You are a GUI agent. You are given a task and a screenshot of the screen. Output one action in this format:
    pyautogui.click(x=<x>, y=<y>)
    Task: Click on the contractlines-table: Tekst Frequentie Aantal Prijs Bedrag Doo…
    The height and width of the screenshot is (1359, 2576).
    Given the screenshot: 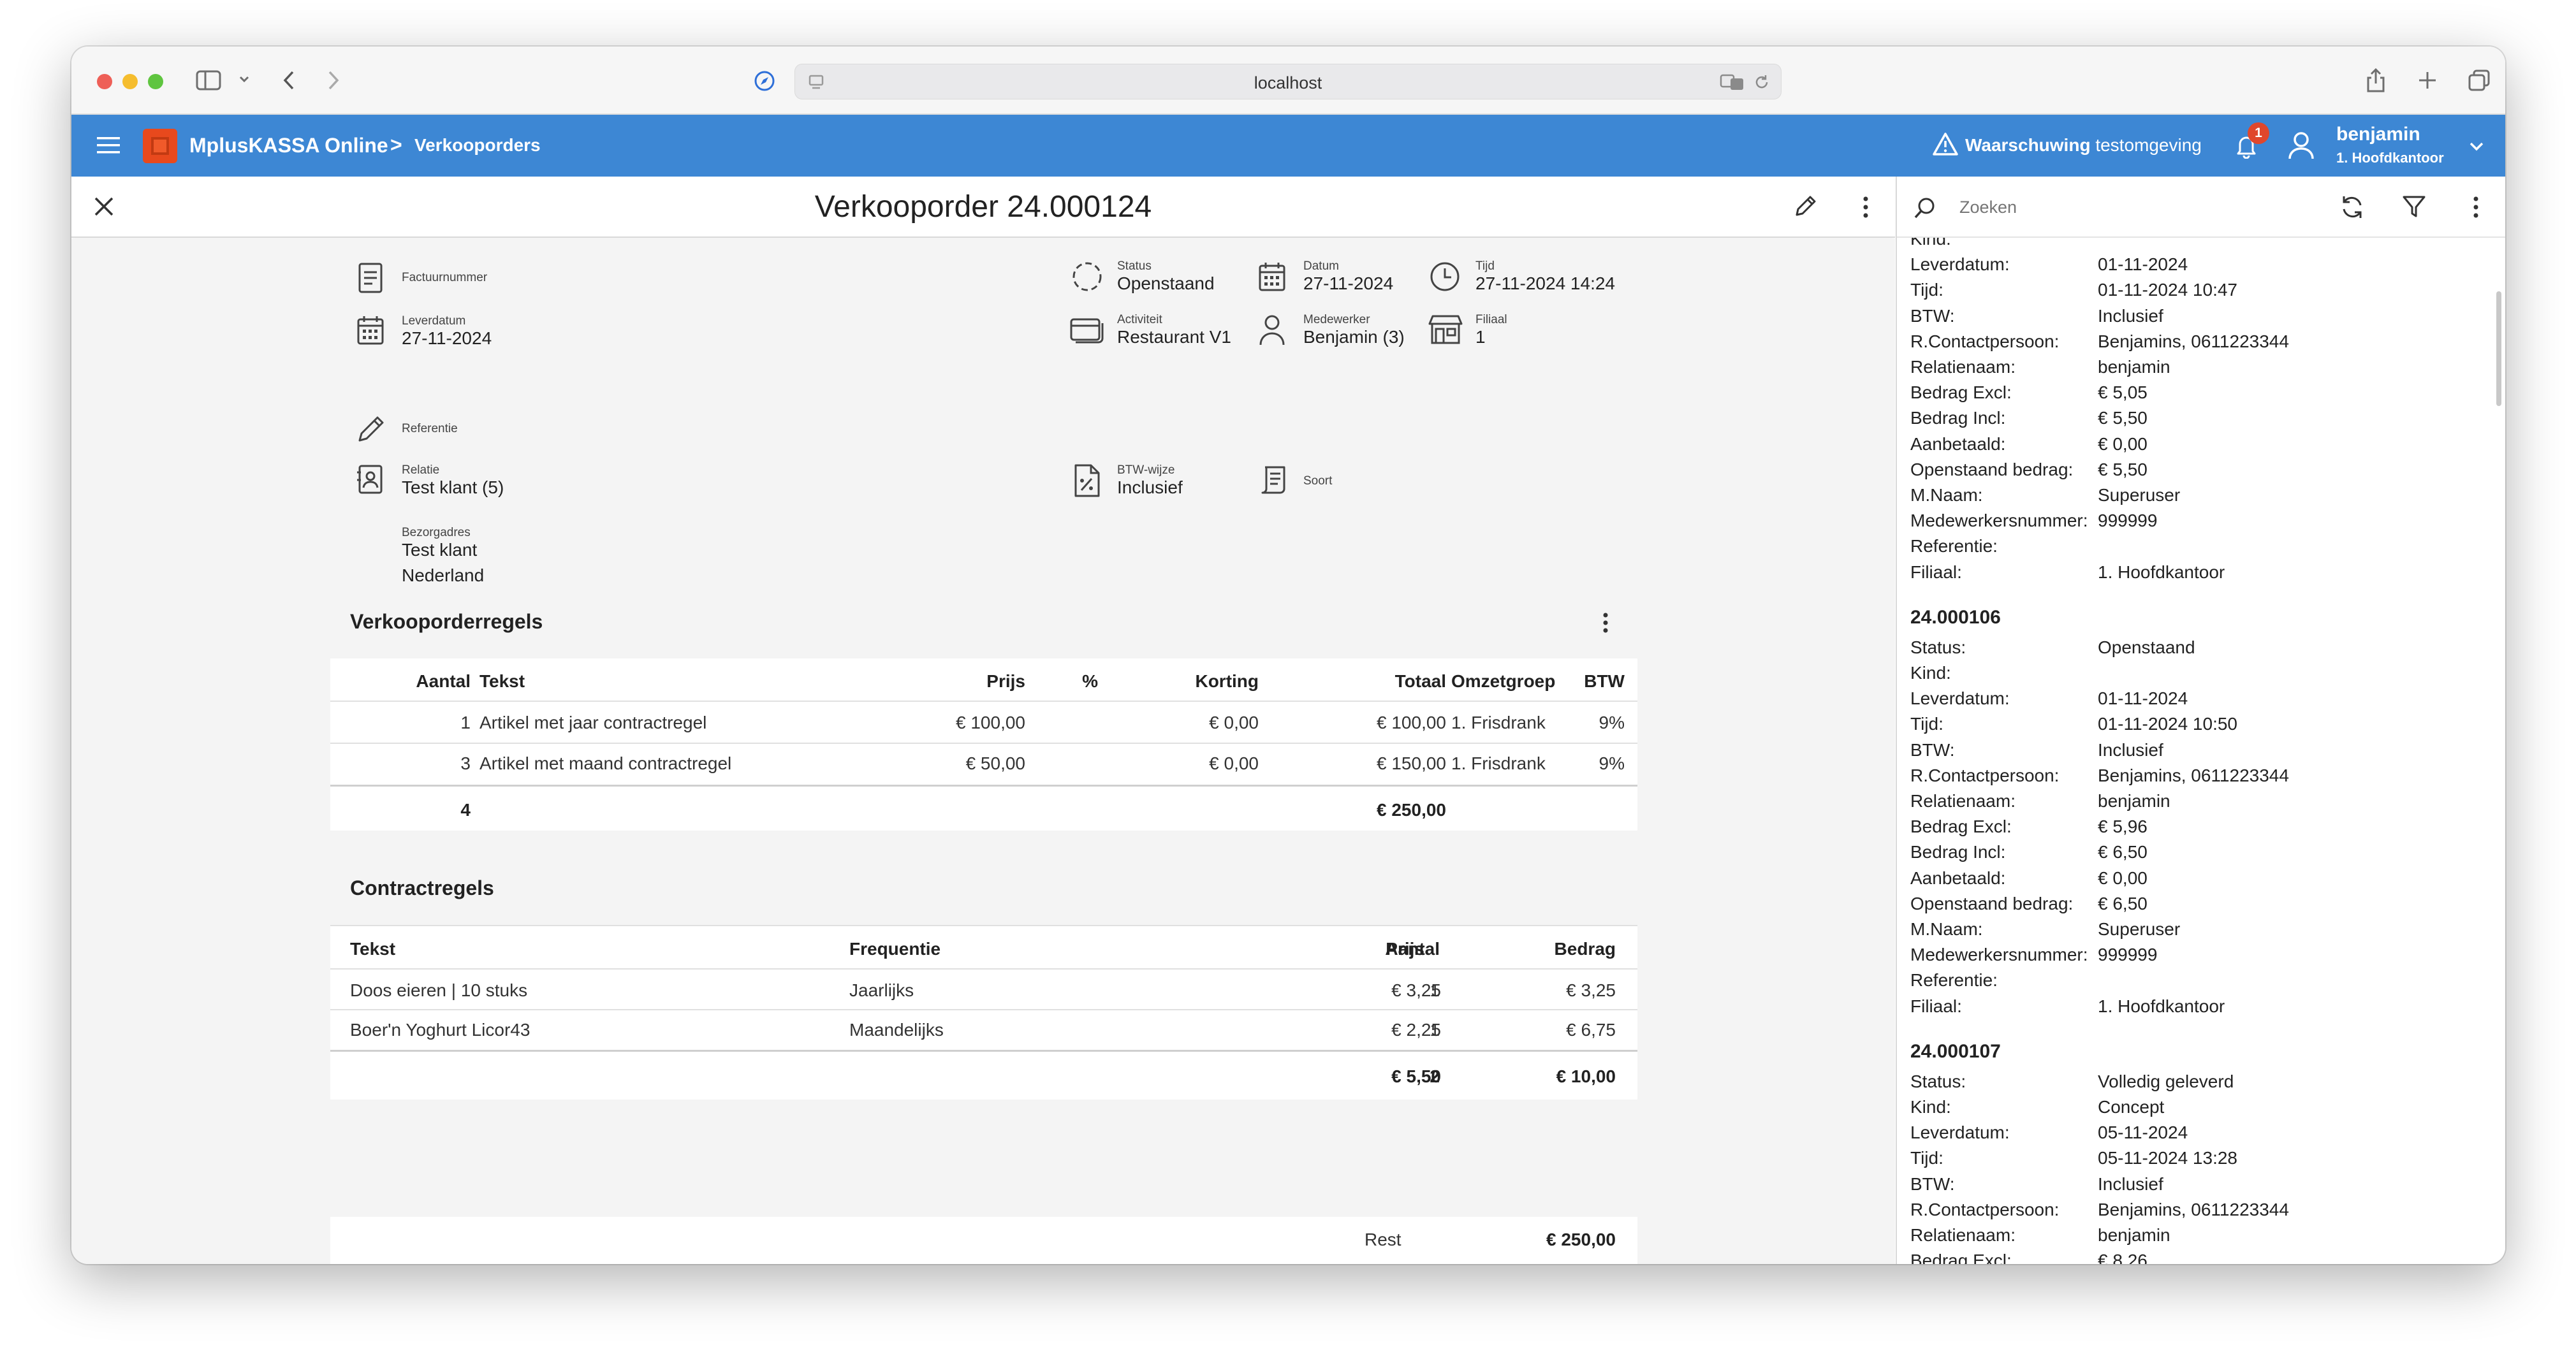 What is the action you would take?
    pyautogui.click(x=983, y=1013)
    